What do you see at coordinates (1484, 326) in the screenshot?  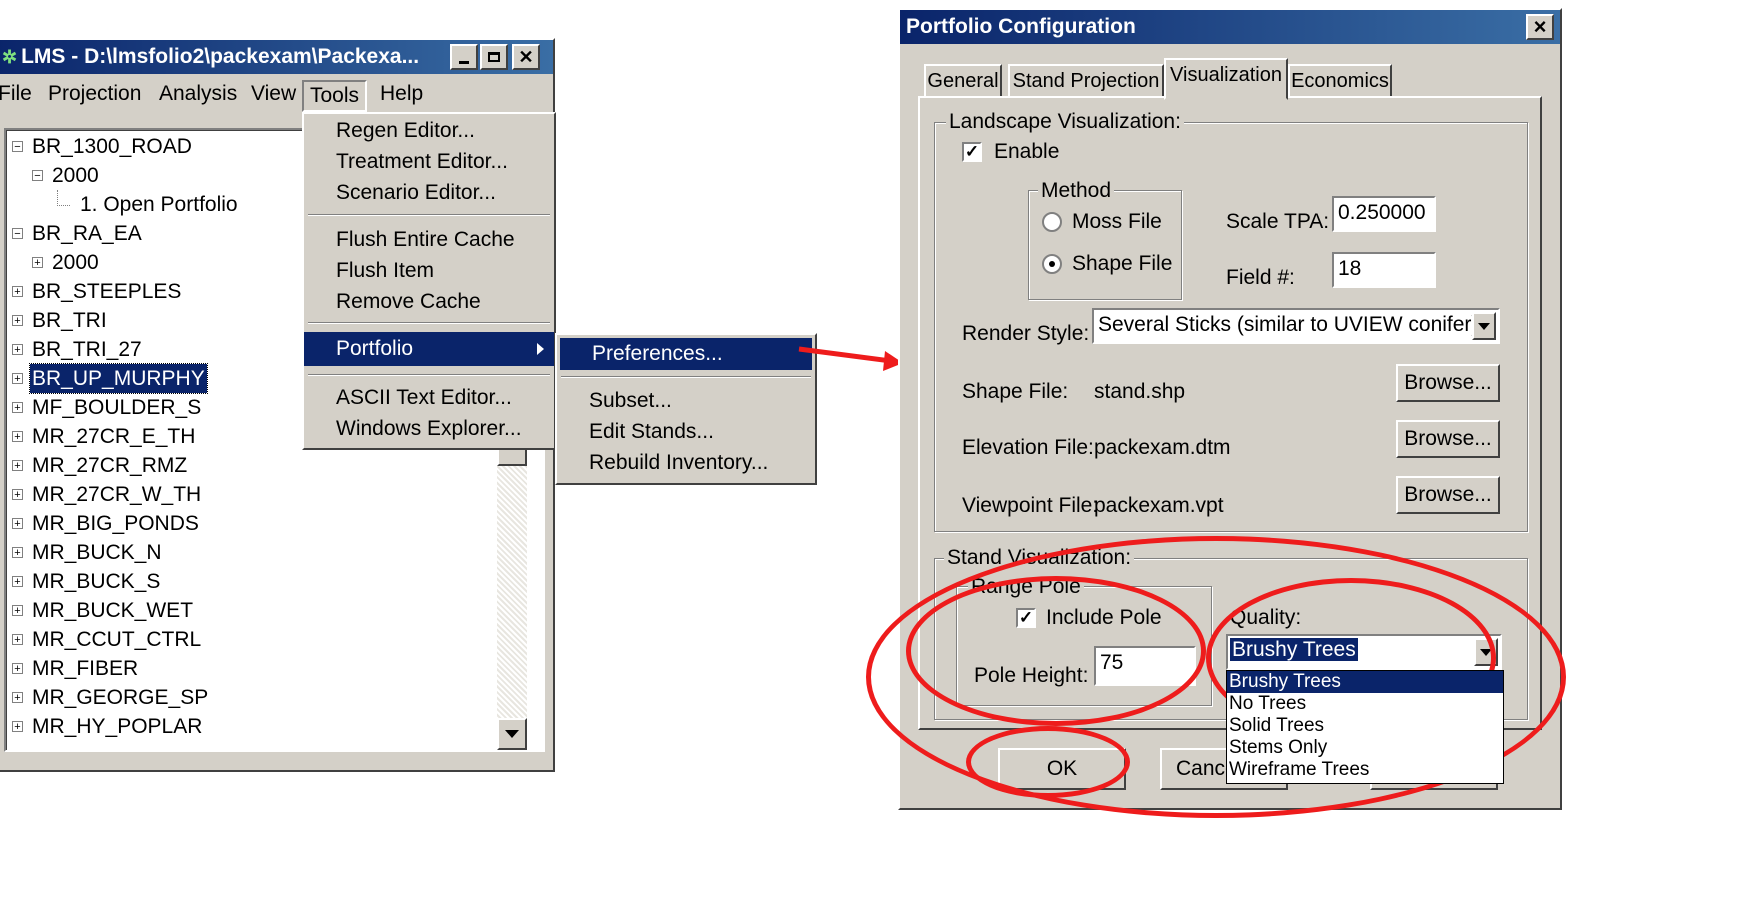 I see `render-style-dropdown-button` at bounding box center [1484, 326].